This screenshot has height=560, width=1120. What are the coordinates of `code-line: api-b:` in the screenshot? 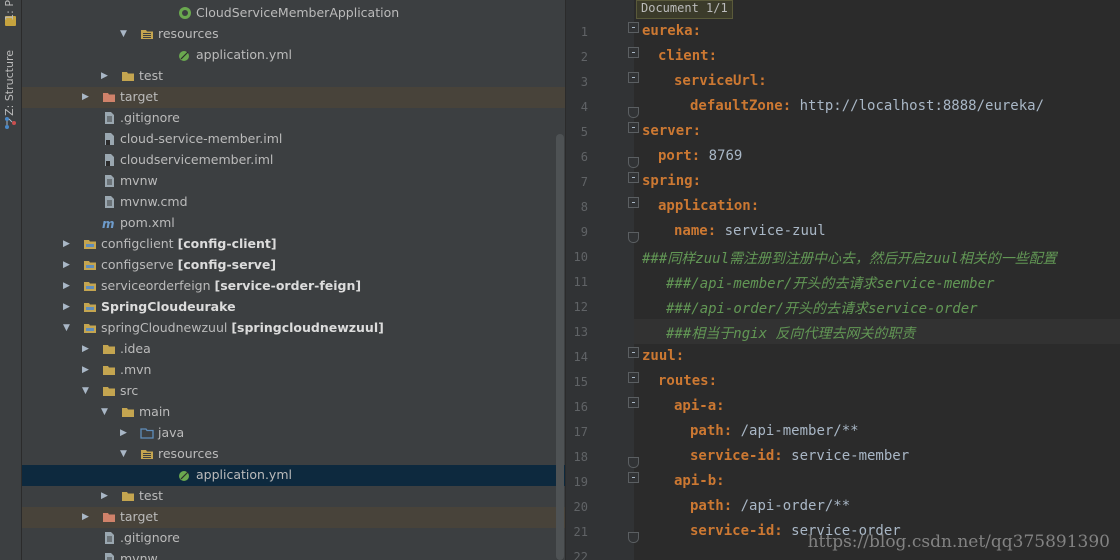 It's located at (699, 481).